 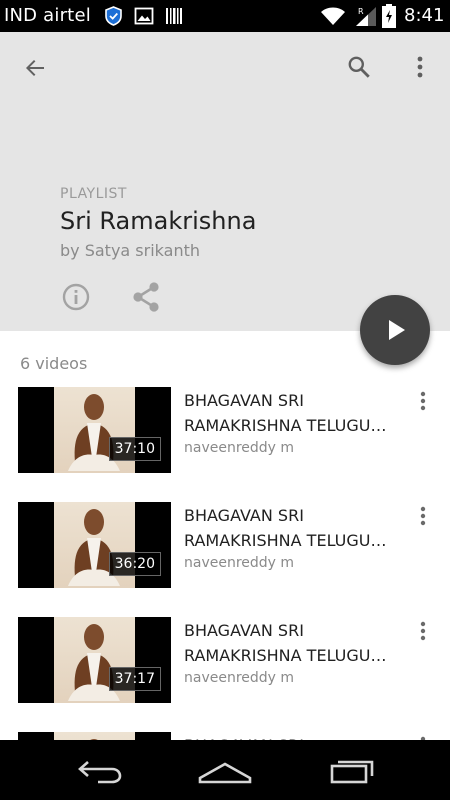 I want to click on more-options-button, so click(x=420, y=67).